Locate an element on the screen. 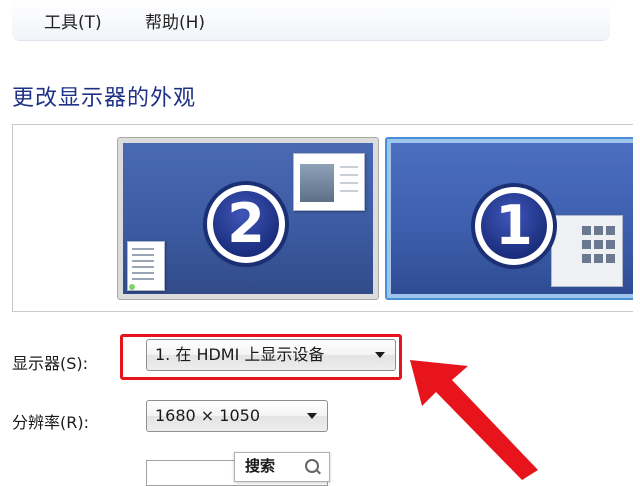  red-arrow-icon is located at coordinates (474, 420).